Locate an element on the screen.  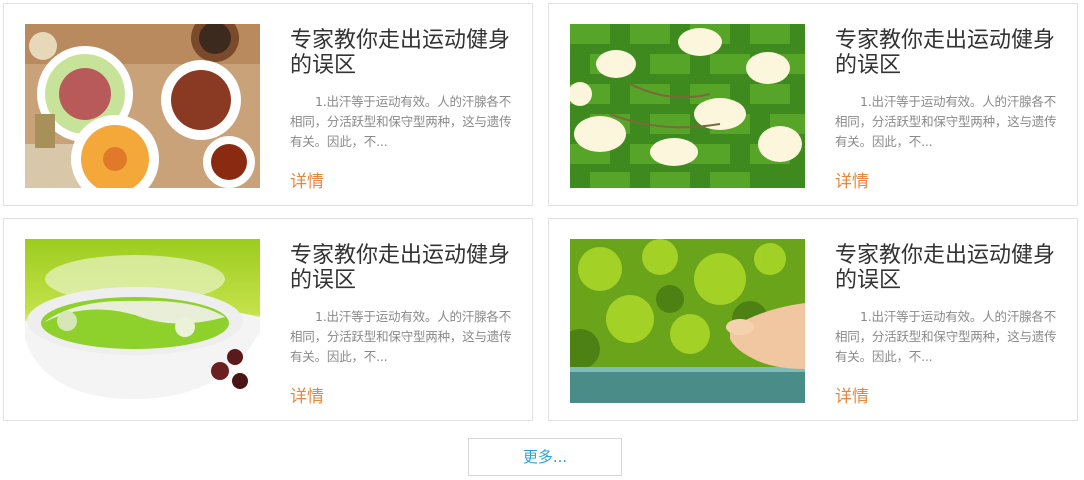
white-flowers-image is located at coordinates (687, 106).